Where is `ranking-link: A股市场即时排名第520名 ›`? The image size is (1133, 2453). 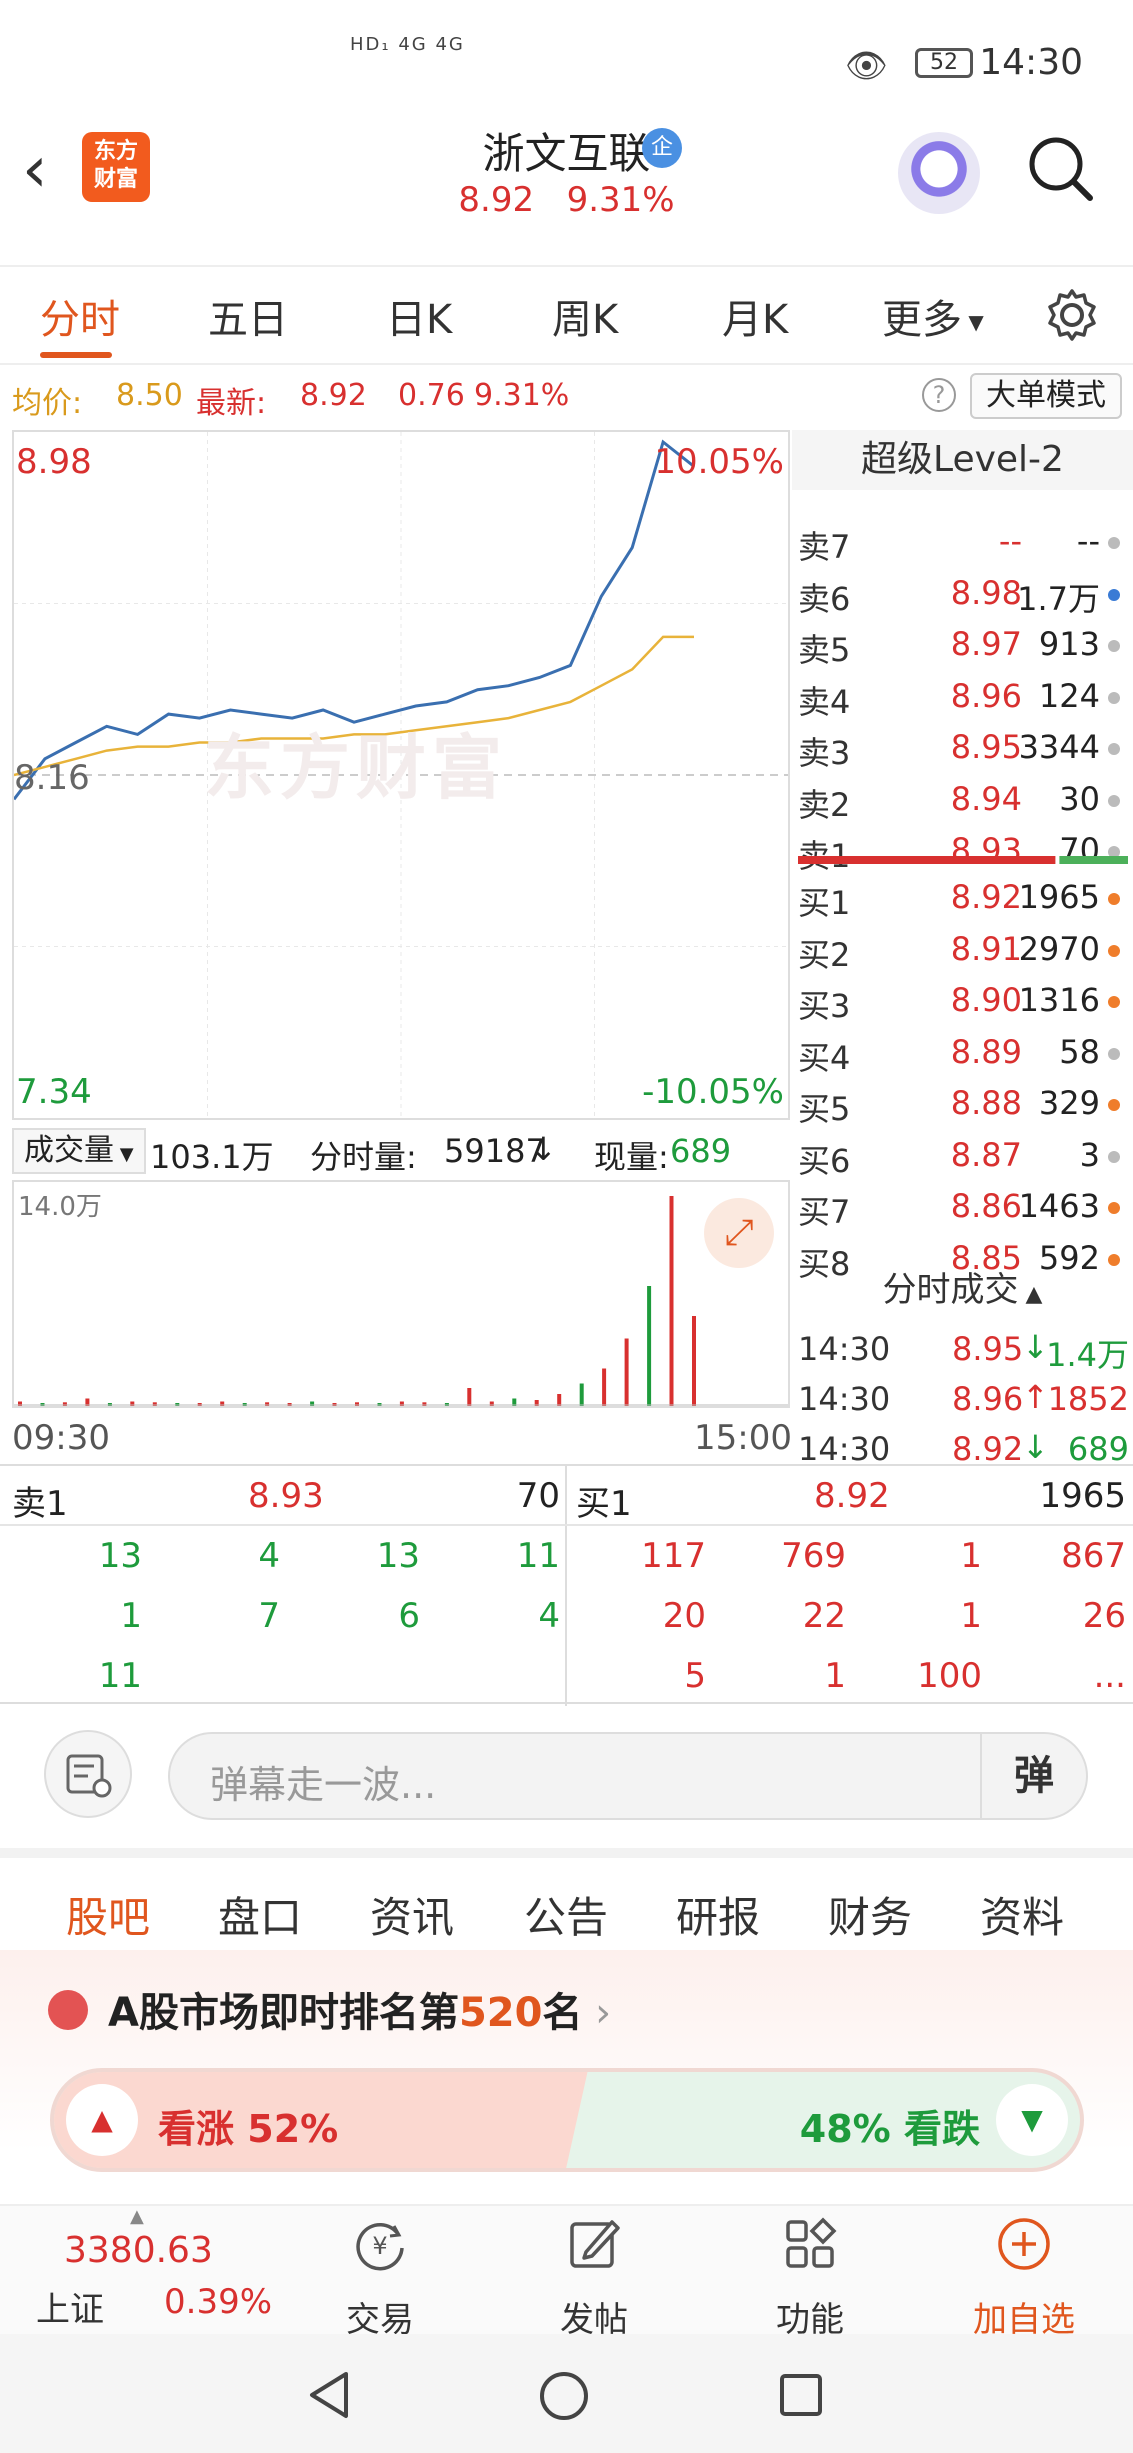 ranking-link: A股市场即时排名第520名 › is located at coordinates (359, 2009).